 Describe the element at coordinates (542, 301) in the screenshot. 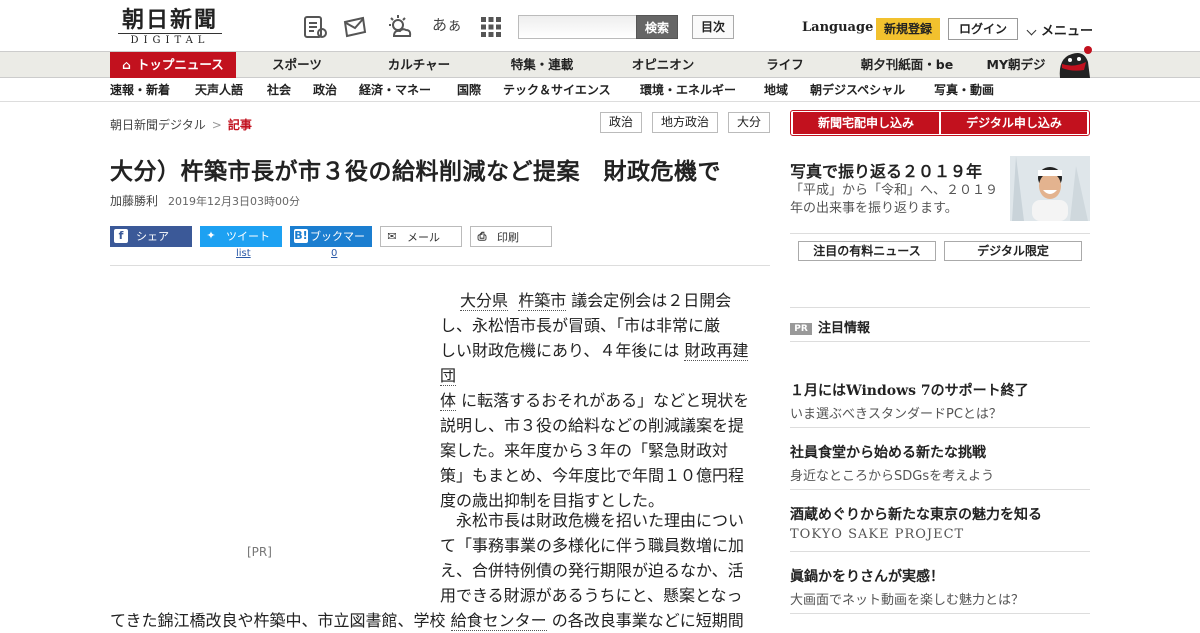

I see `link-kitsuki: 杵築市` at that location.